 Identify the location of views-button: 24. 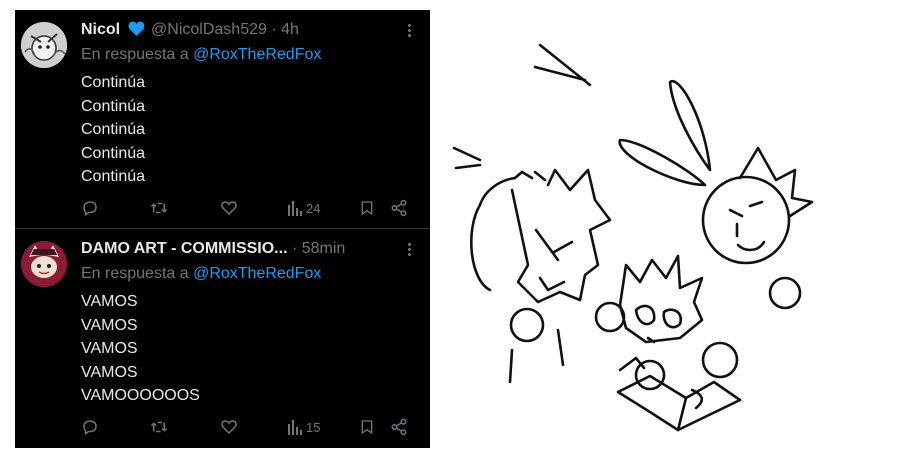
(303, 208).